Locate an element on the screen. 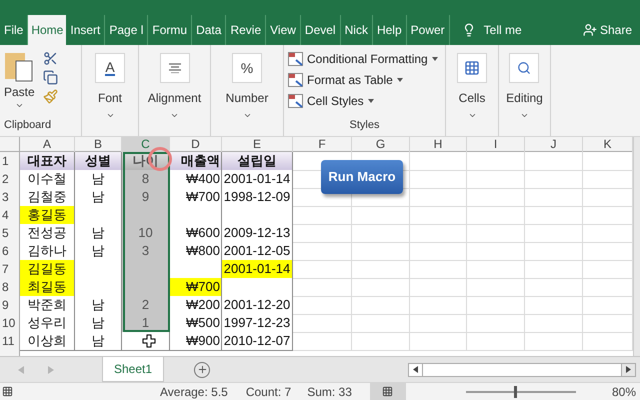 The image size is (640, 400). cells-icon is located at coordinates (472, 68).